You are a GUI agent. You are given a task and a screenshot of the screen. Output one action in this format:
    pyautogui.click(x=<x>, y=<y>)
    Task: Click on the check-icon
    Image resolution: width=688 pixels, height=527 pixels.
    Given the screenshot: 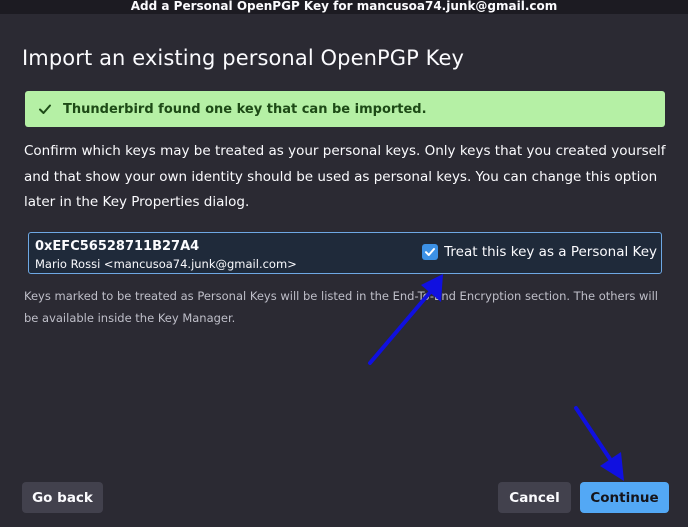 What is the action you would take?
    pyautogui.click(x=45, y=109)
    